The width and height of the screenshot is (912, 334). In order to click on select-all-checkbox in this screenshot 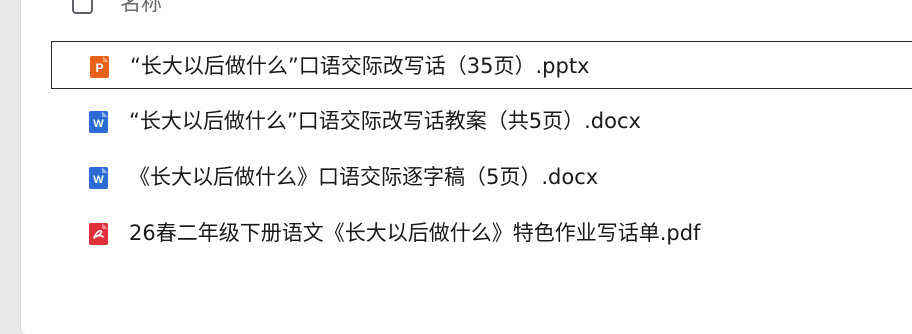, I will do `click(82, 7)`.